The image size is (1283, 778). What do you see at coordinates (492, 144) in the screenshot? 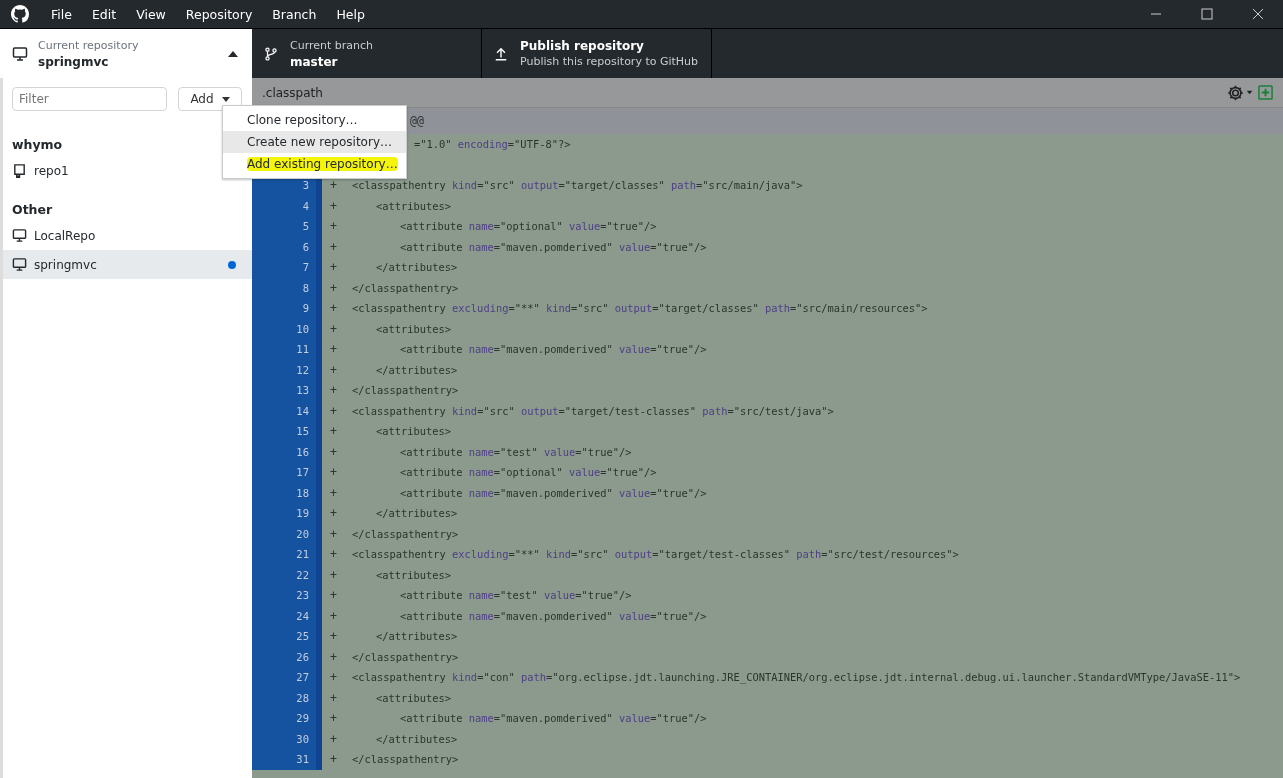
I see `code-line: ="1.0" encoding="UTF-8"?>` at bounding box center [492, 144].